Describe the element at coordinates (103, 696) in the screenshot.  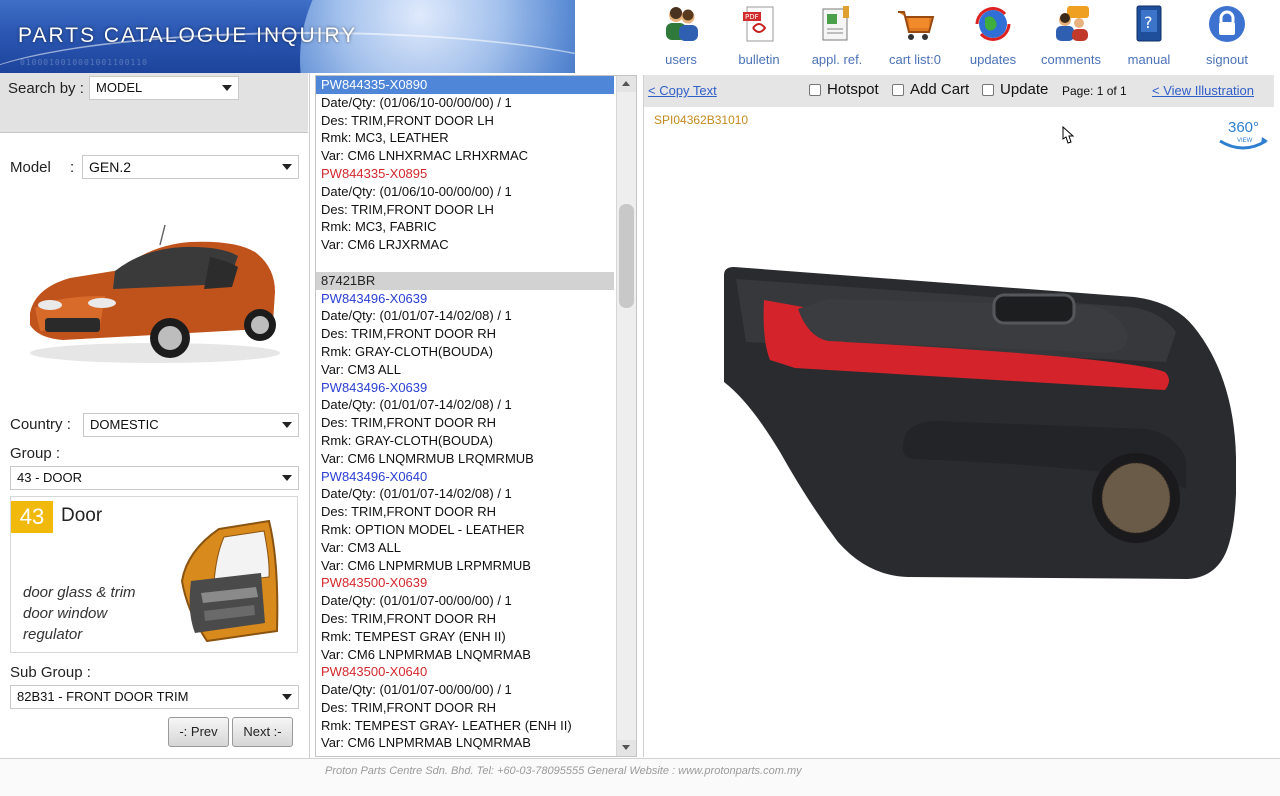
I see `subgroup-value: 82B31 - FRONT DOOR TRIM` at that location.